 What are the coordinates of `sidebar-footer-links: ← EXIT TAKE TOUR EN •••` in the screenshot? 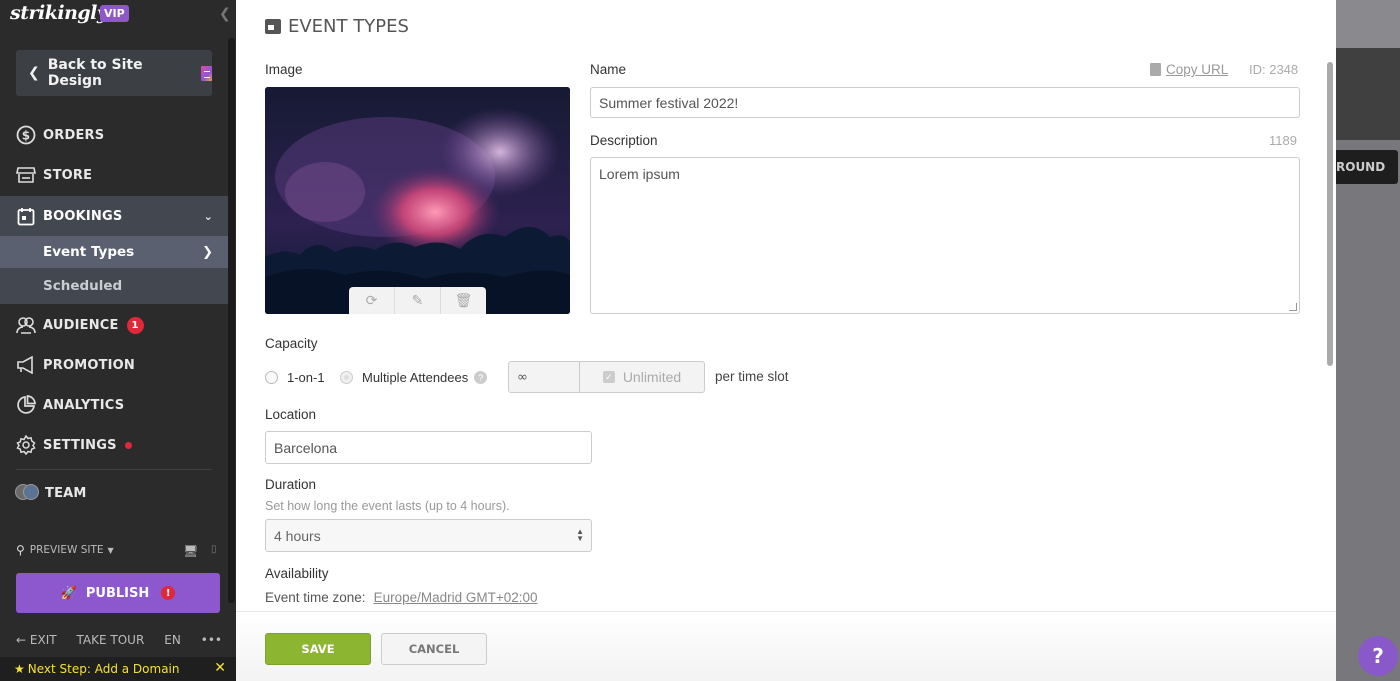 It's located at (119, 640).